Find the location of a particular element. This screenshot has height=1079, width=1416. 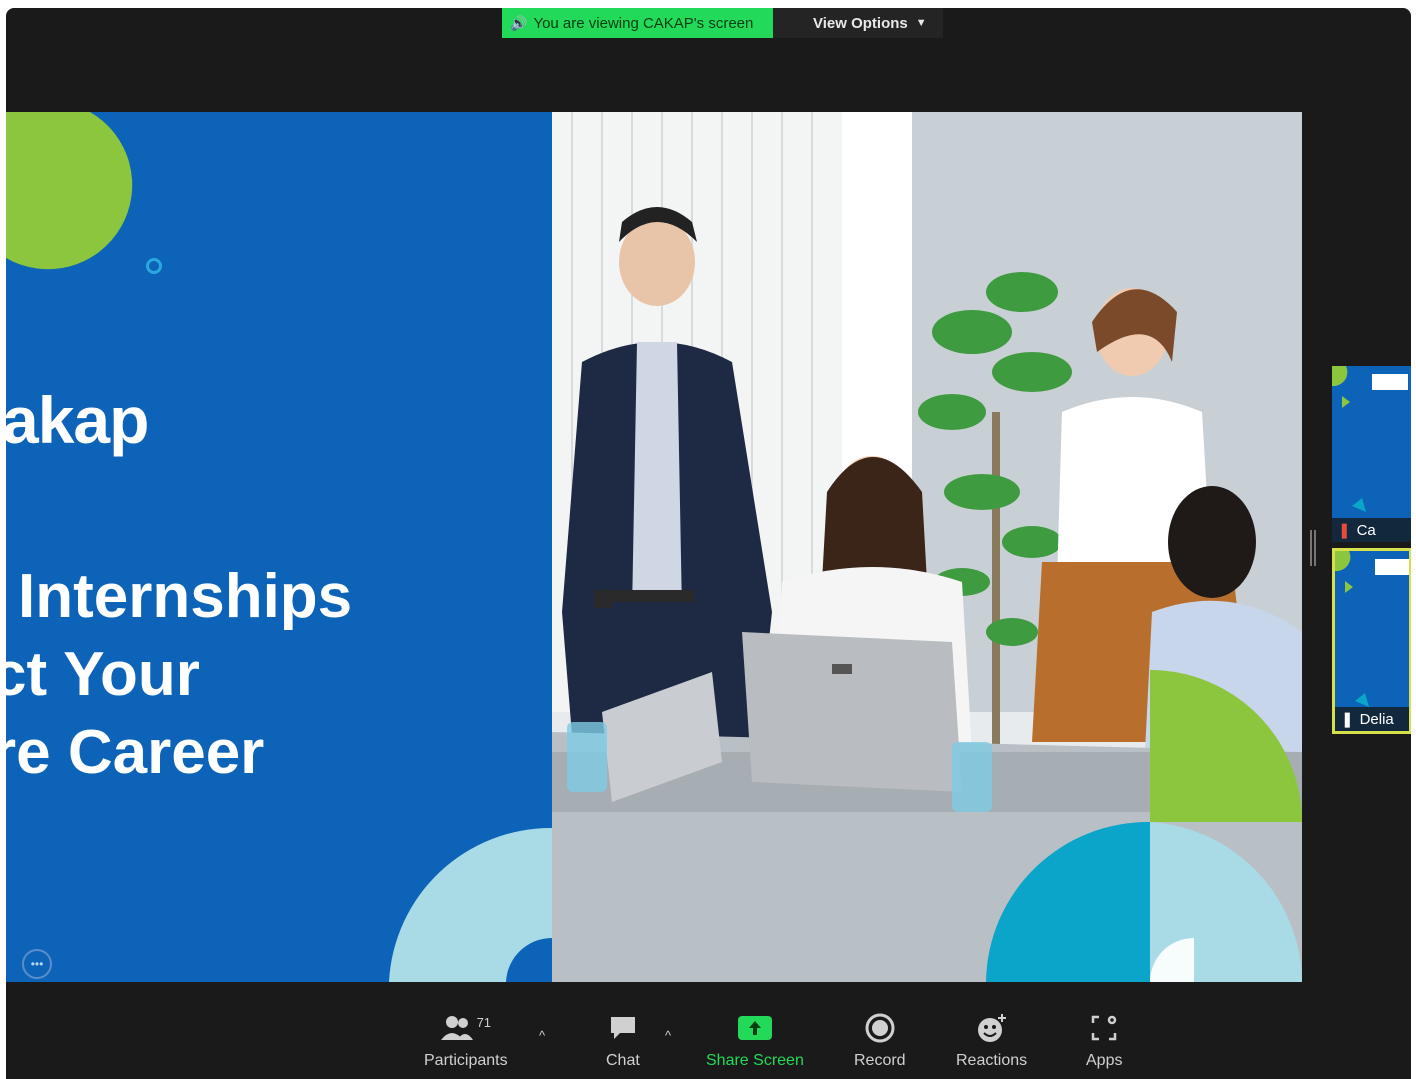

more-icon: ••• is located at coordinates (37, 964).